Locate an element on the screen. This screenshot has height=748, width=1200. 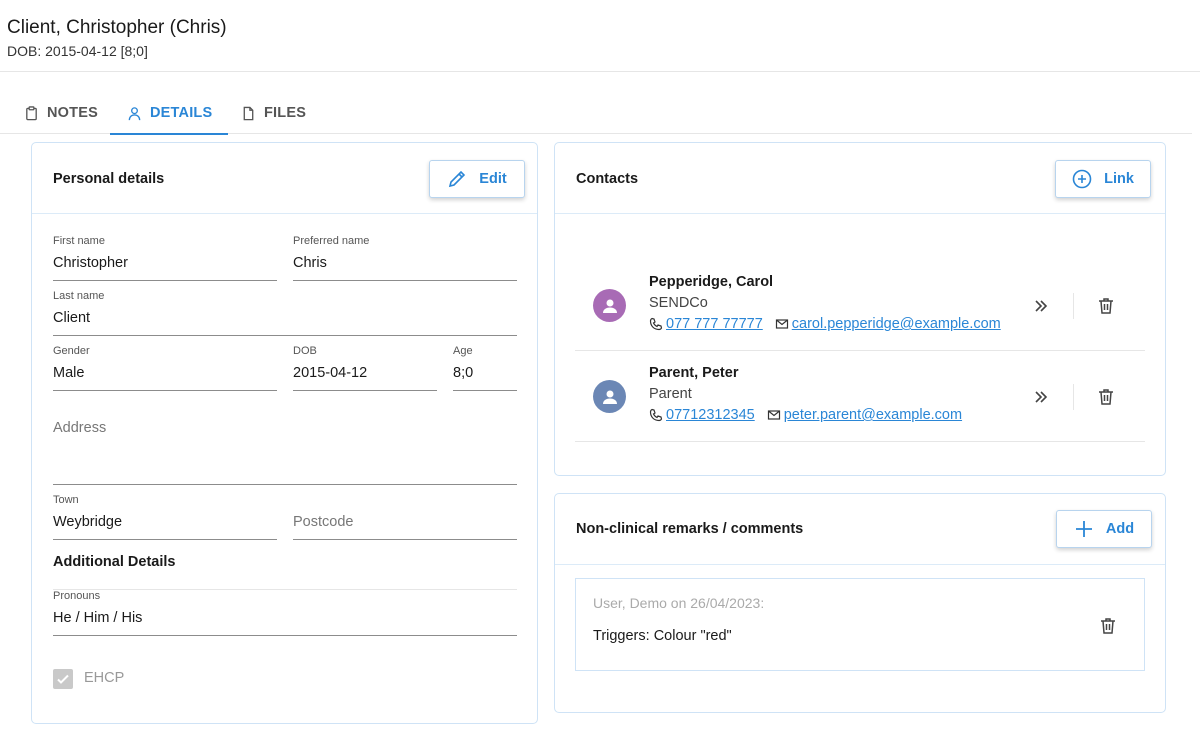
contact-name: Parent, Peter is located at coordinates (694, 373).